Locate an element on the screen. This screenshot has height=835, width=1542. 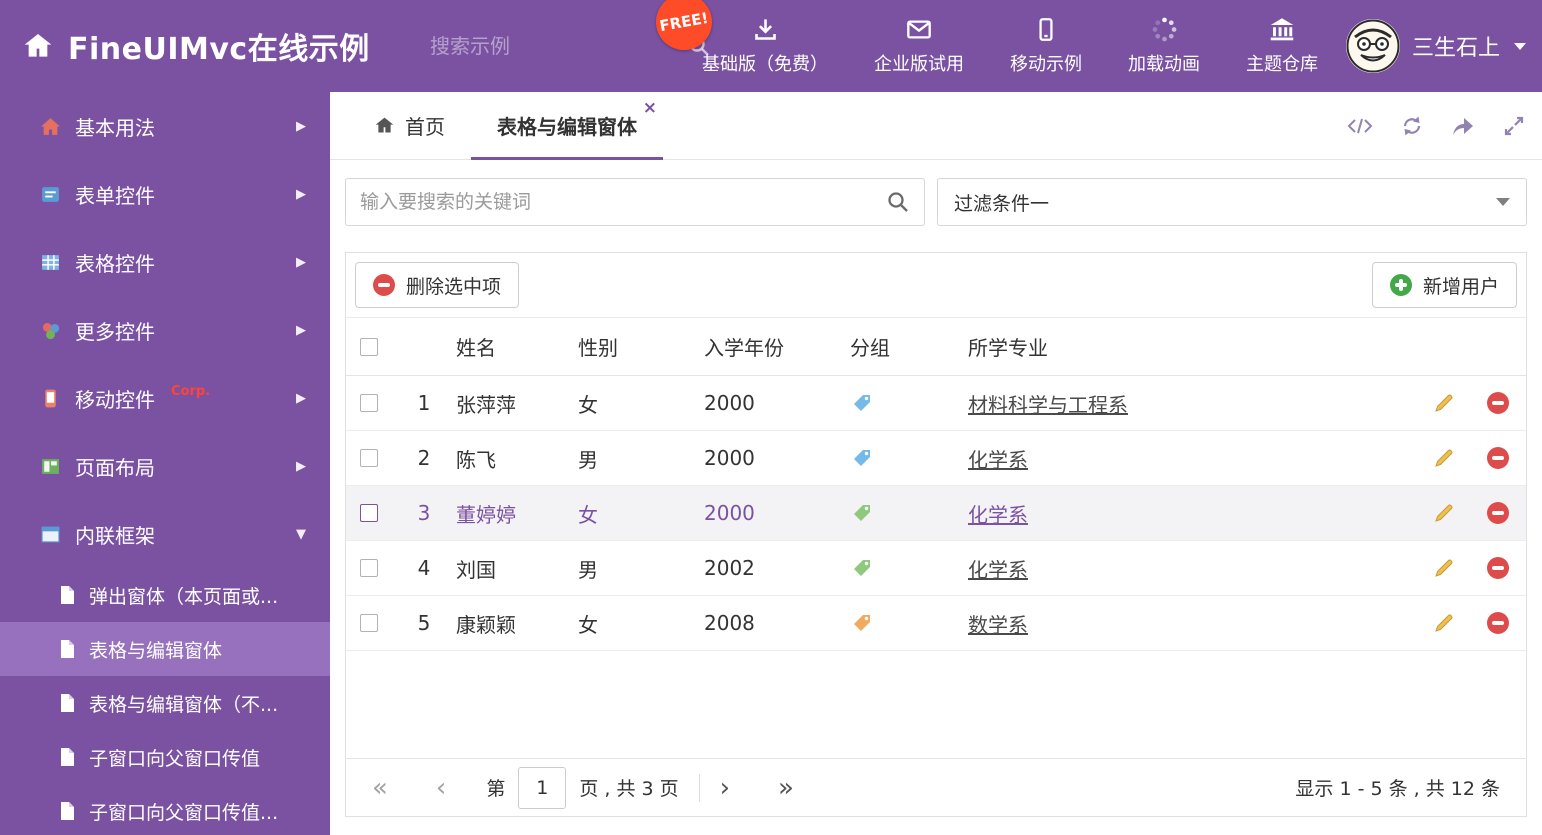
table-row: 1 张萍萍 女 2000 材料科学与工程系 is located at coordinates (936, 403).